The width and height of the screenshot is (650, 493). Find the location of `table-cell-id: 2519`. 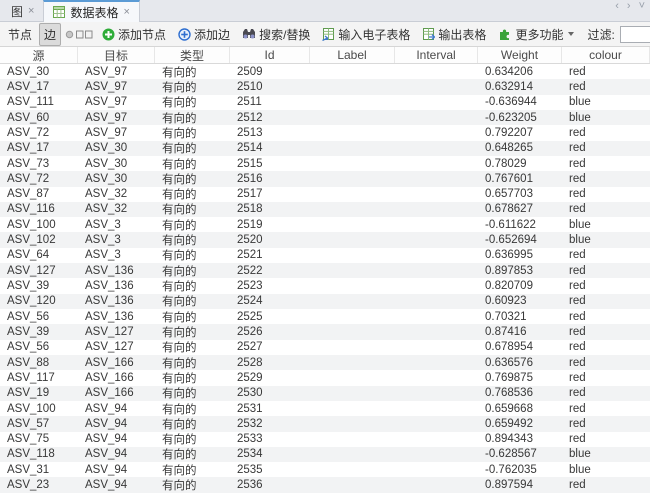

table-cell-id: 2519 is located at coordinates (270, 224).